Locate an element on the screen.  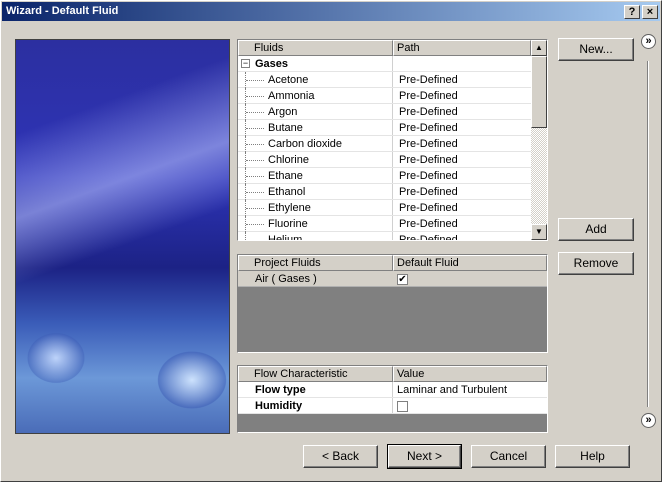
window-title: Wizard - Default Fluid is located at coordinates (62, 11).